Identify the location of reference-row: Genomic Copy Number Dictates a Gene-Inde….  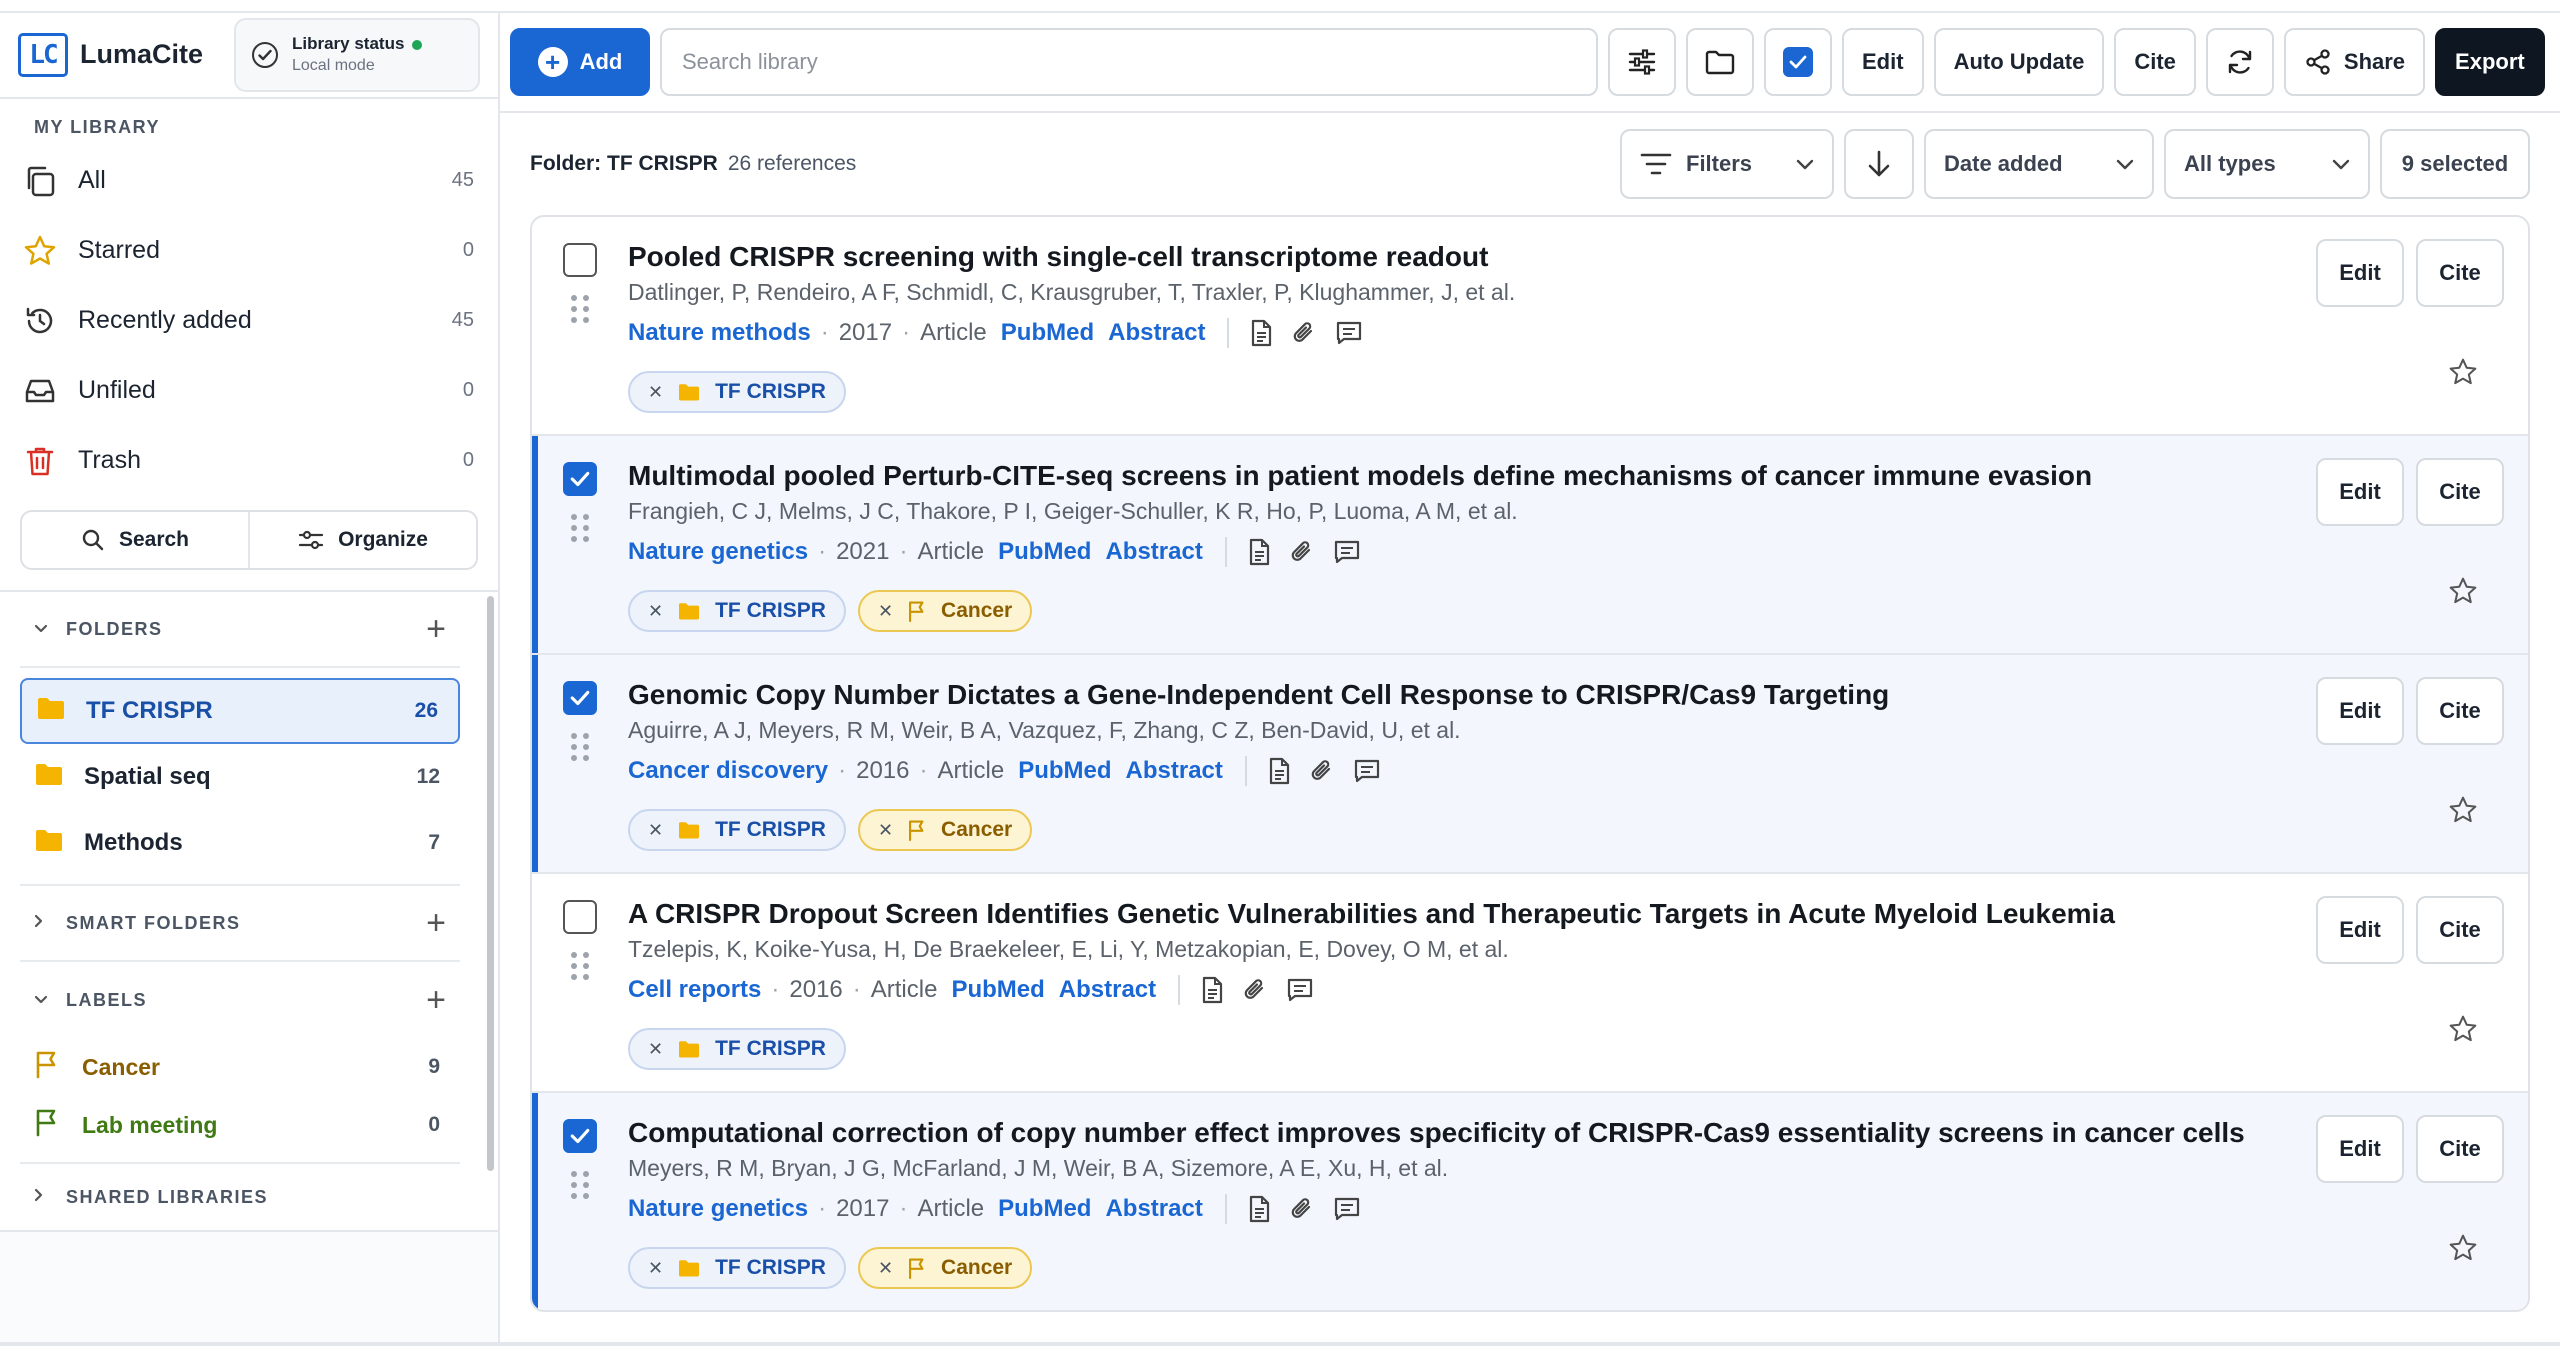
(1530, 764).